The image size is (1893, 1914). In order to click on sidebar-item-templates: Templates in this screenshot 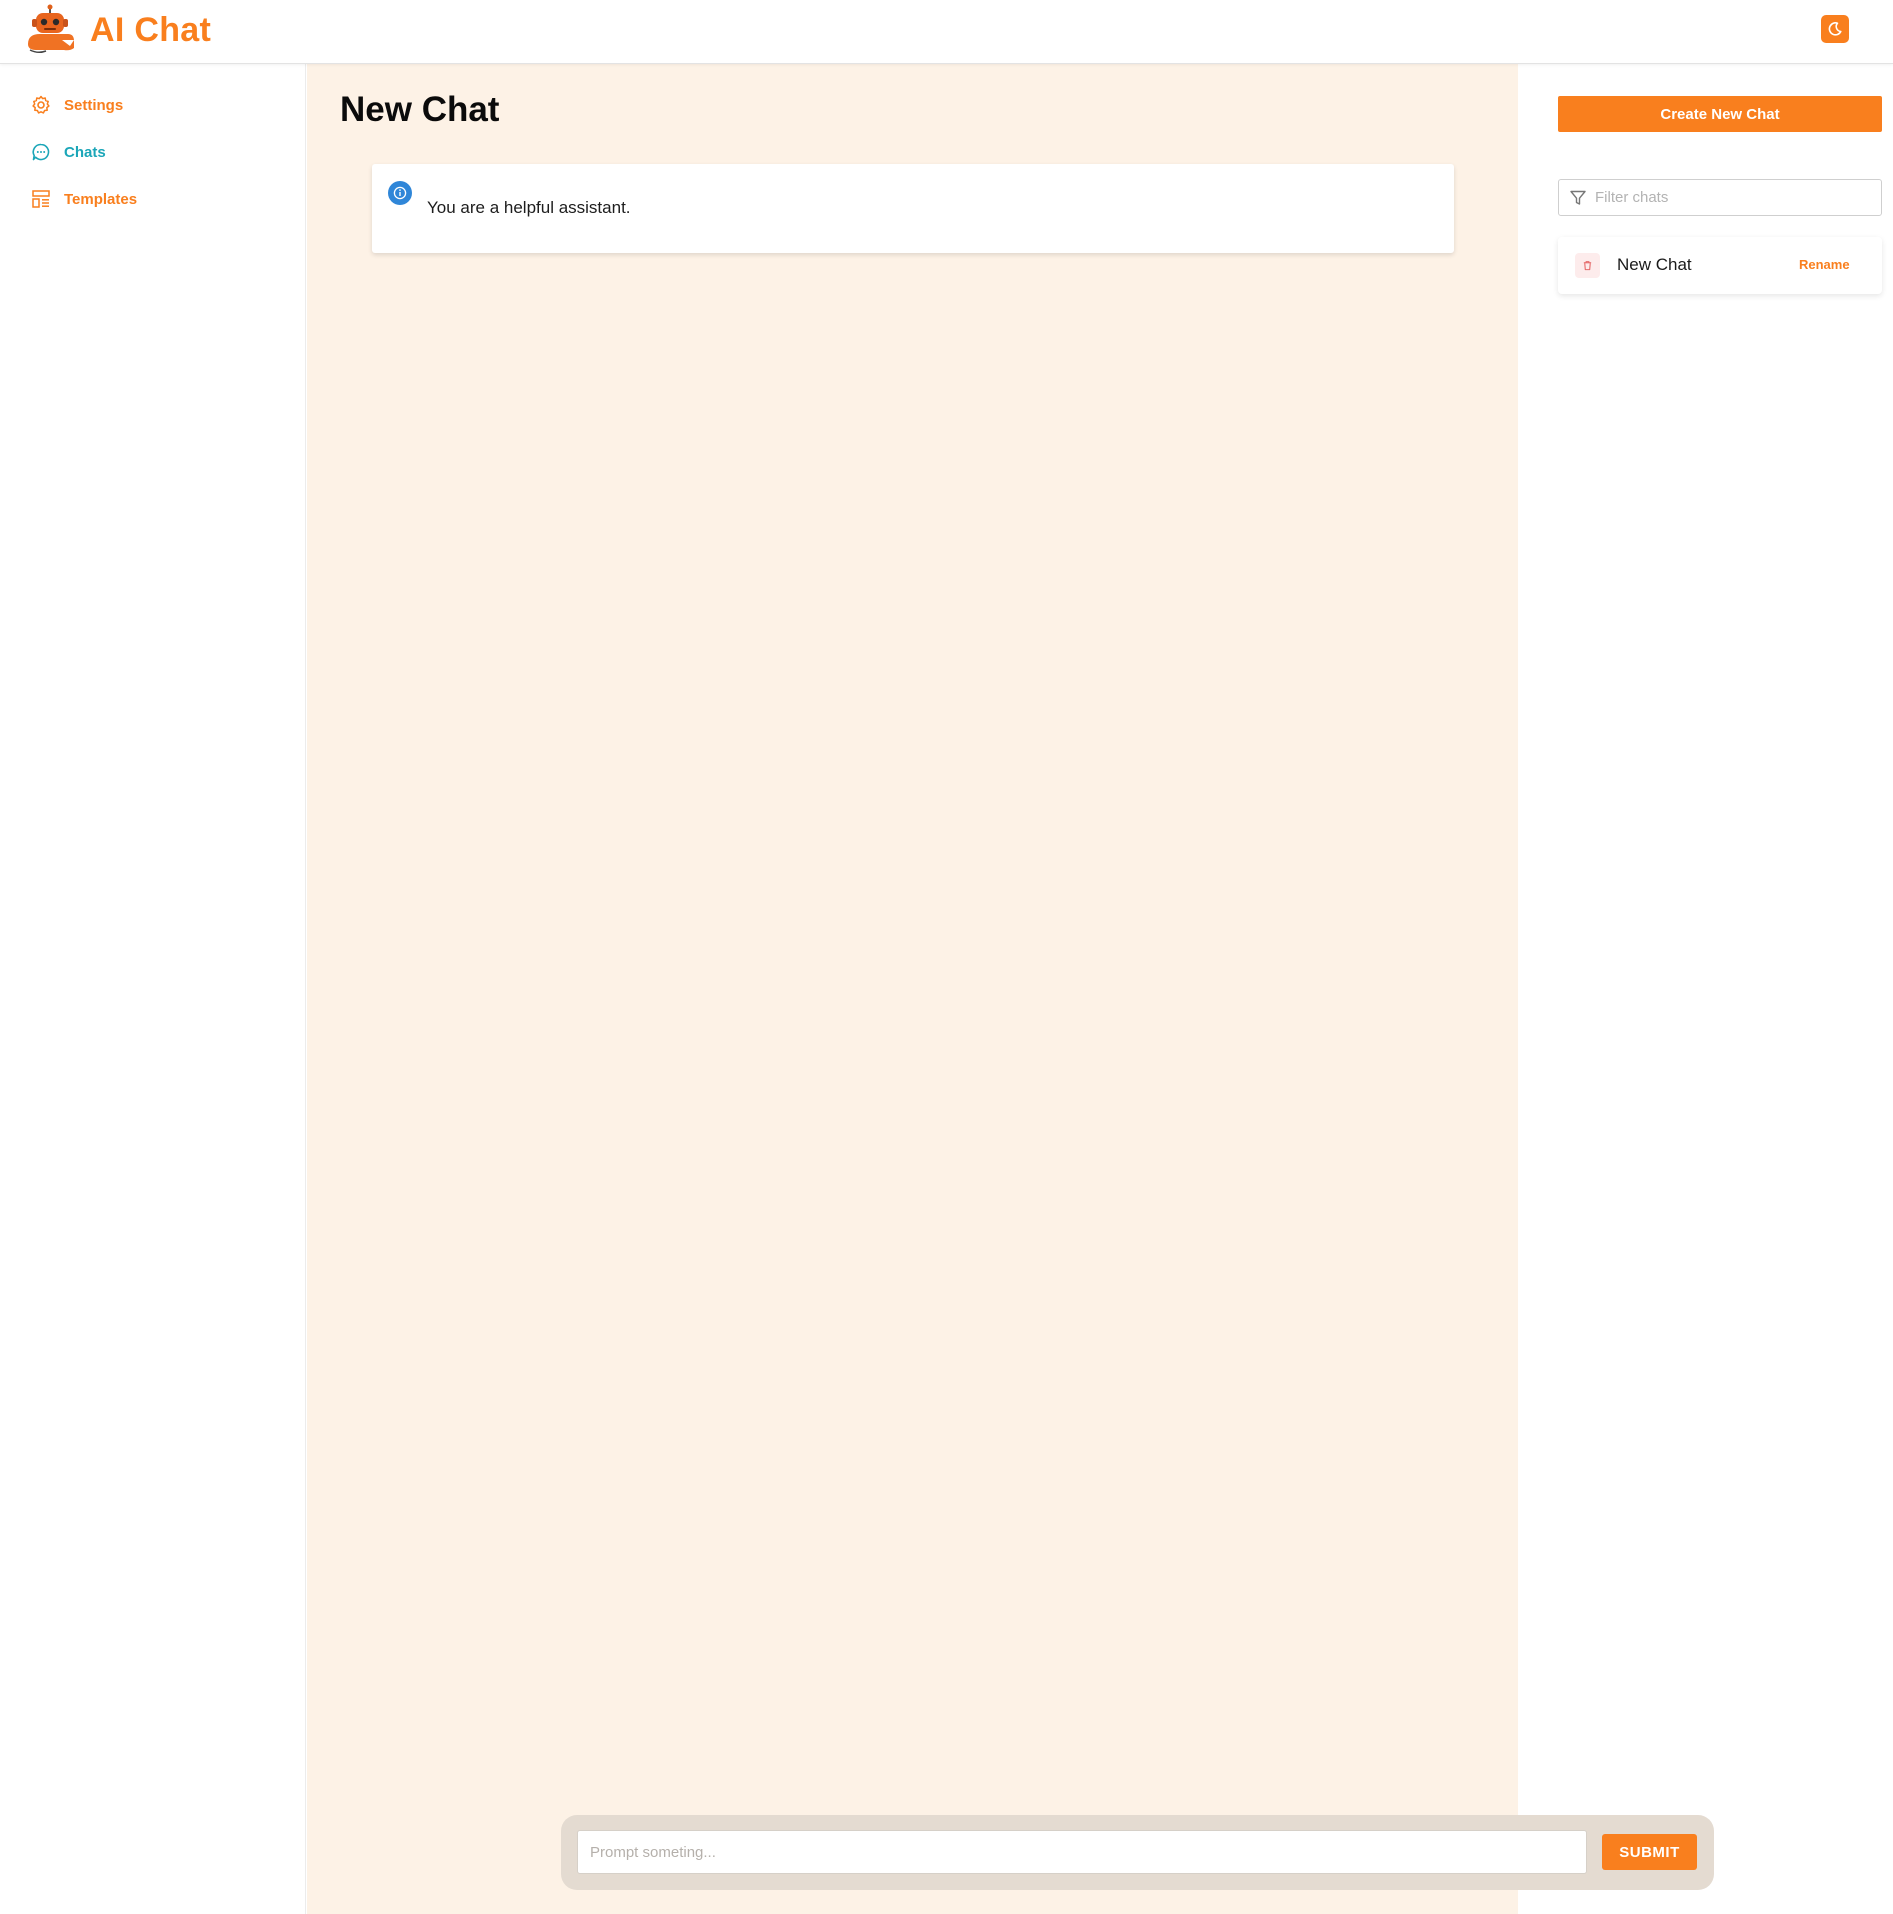, I will do `click(83, 199)`.